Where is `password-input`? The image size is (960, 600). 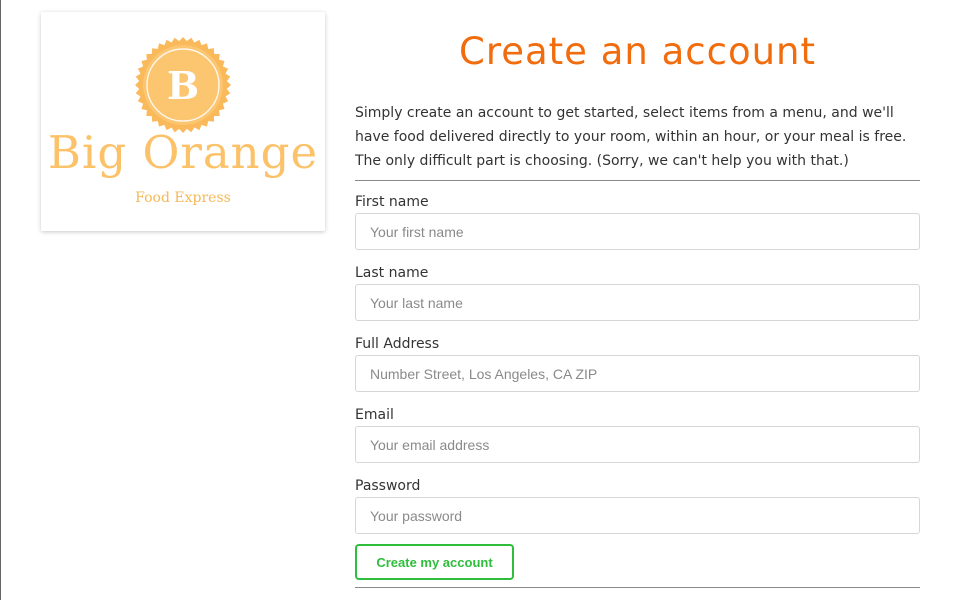 password-input is located at coordinates (637, 515).